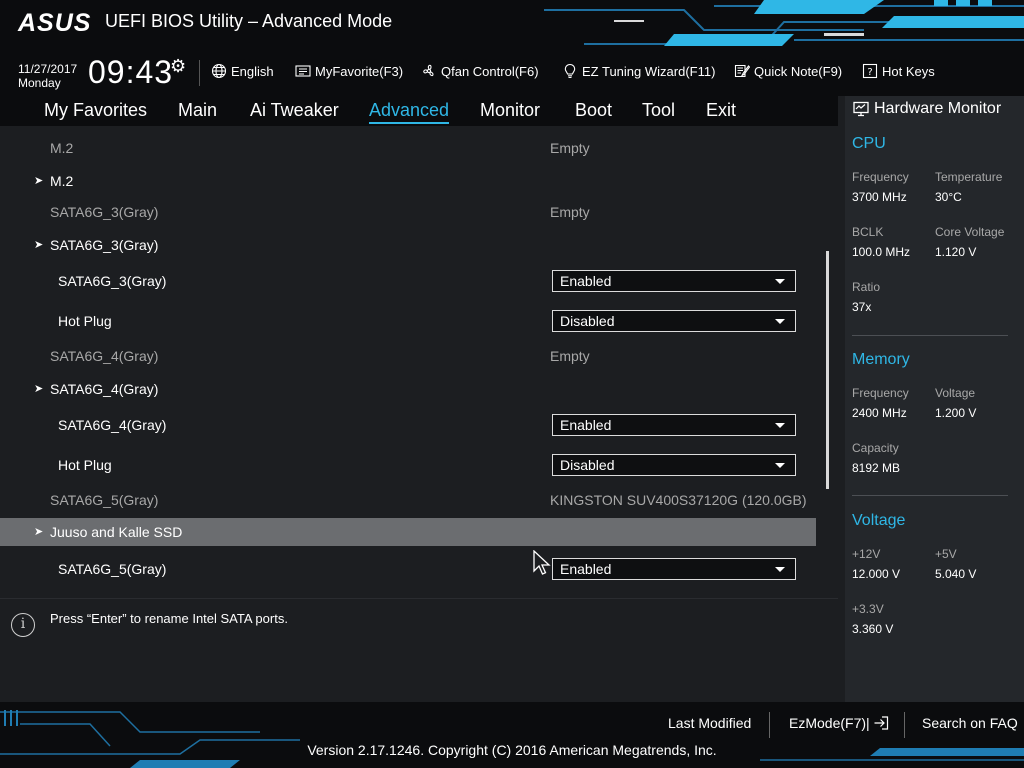  What do you see at coordinates (219, 71) in the screenshot?
I see `globe-icon` at bounding box center [219, 71].